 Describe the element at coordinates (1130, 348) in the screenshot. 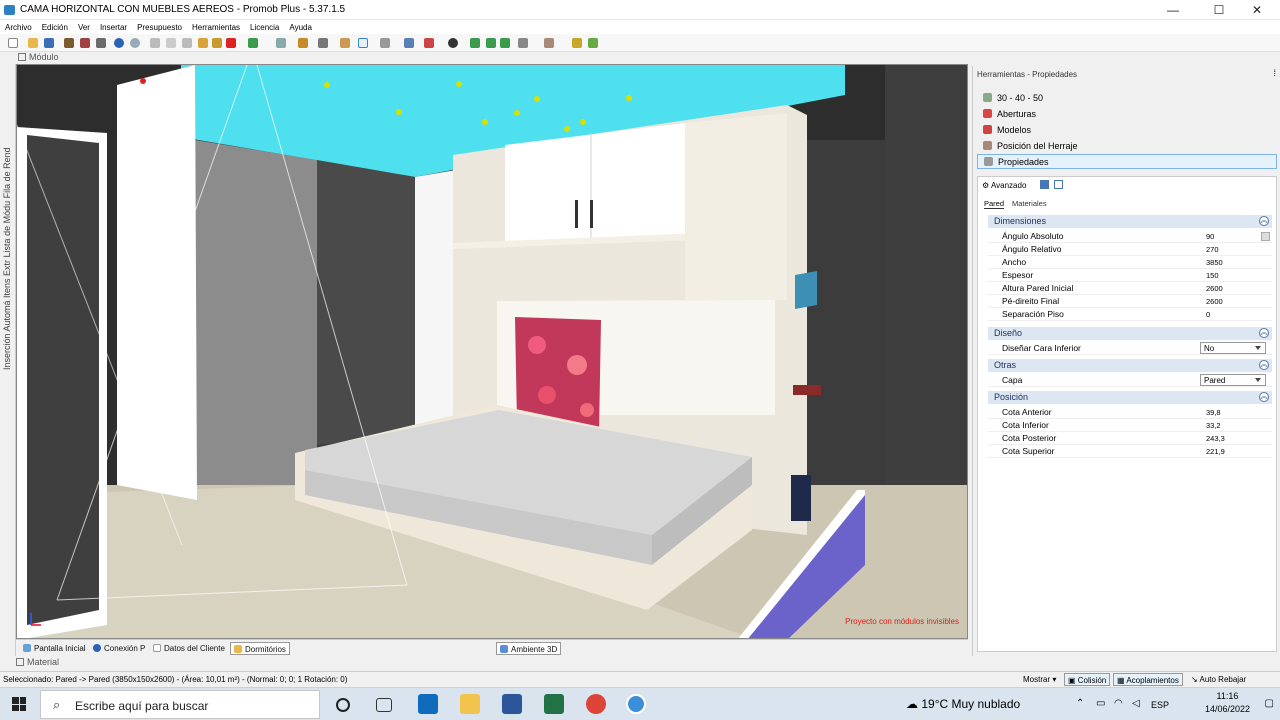

I see `prop-row: Diseñar Cara Inferior No` at that location.